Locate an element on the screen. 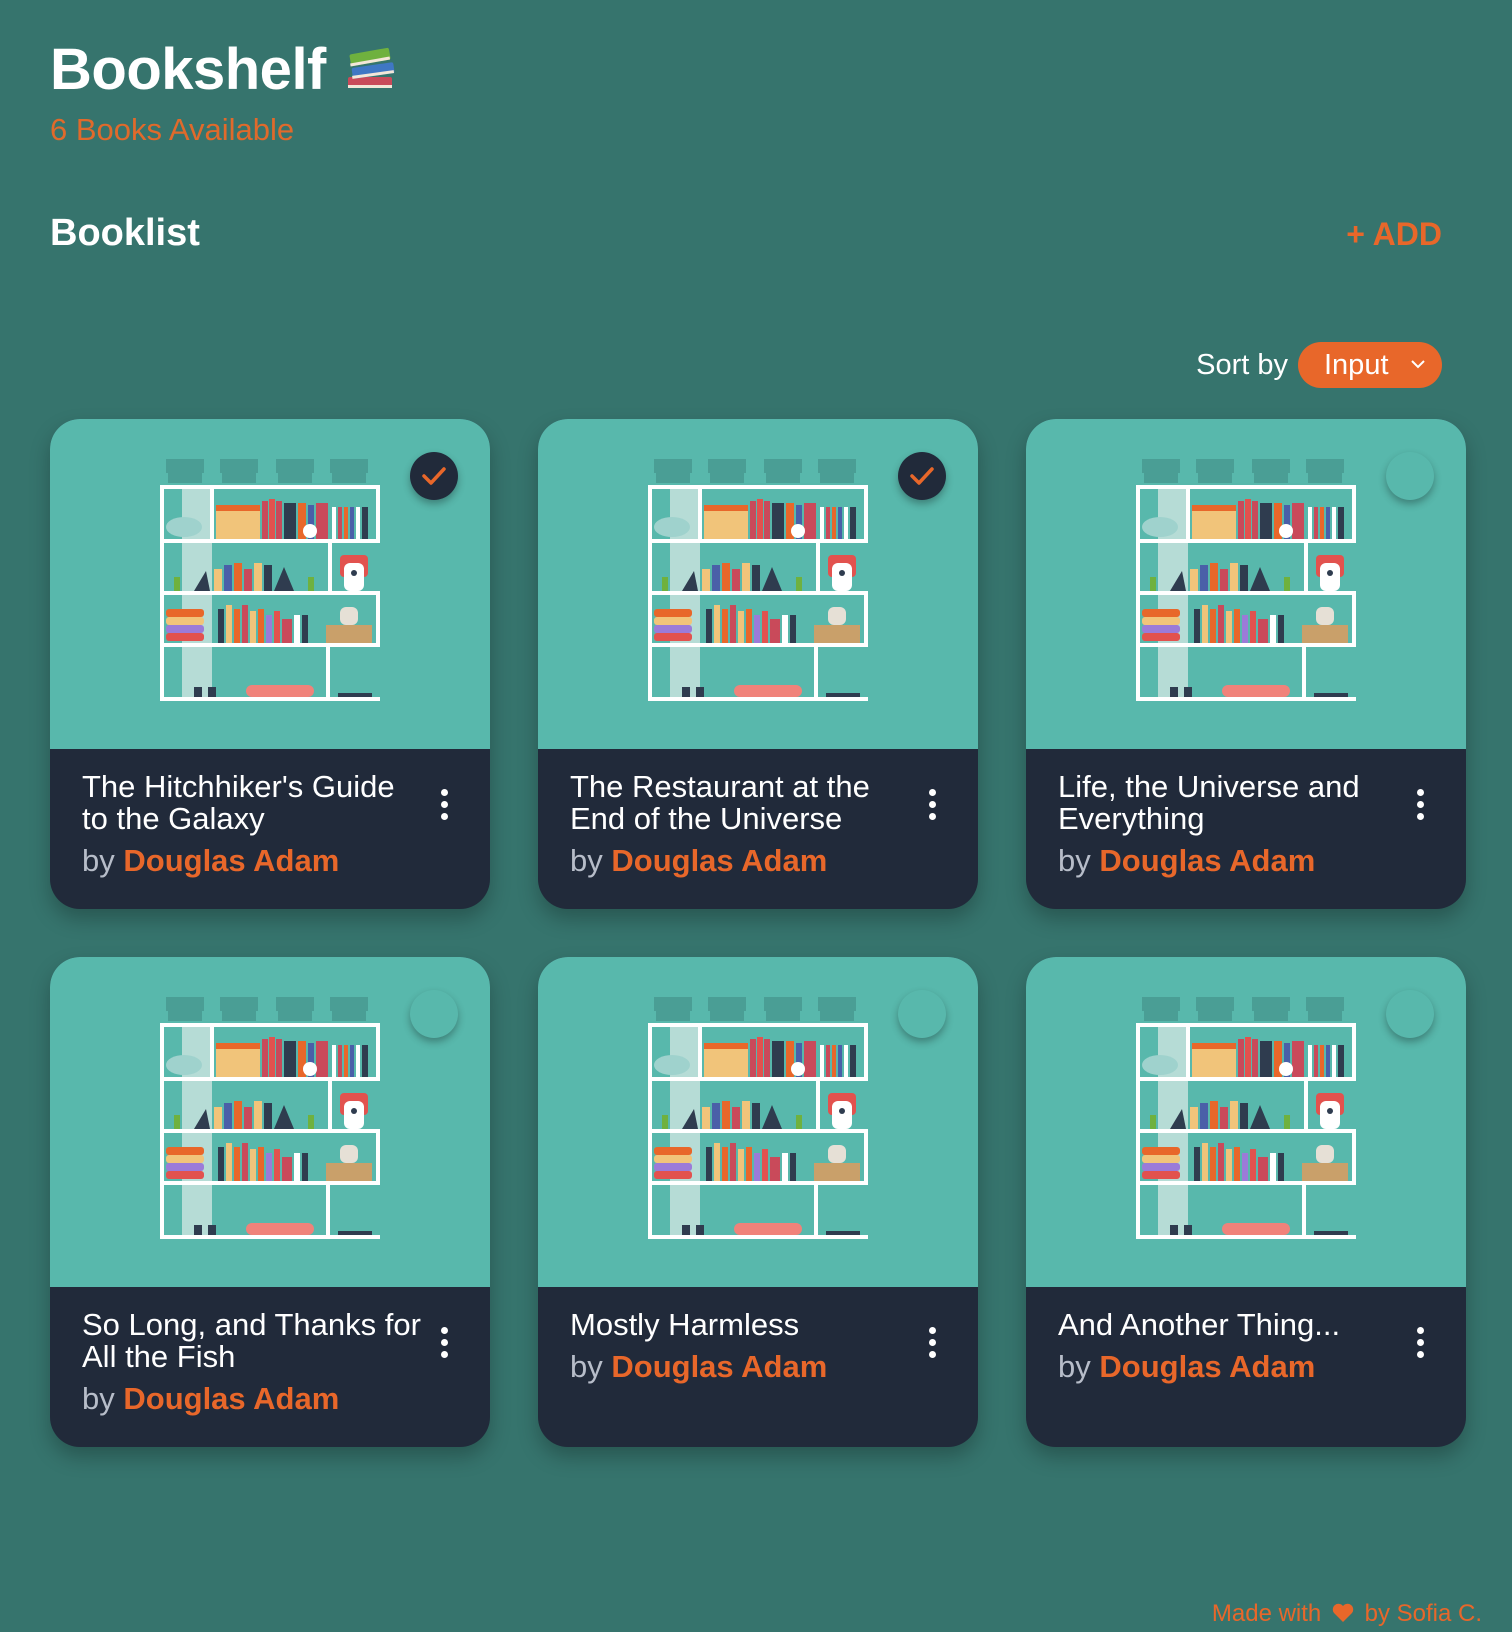 This screenshot has height=1632, width=1512. checkmark-icon is located at coordinates (922, 476).